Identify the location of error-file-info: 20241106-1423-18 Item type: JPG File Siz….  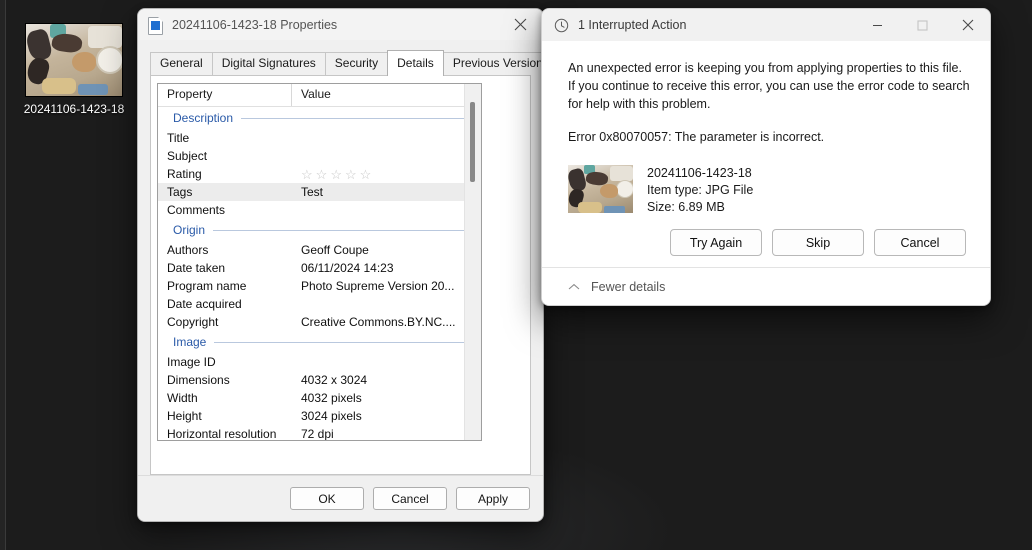
(768, 190).